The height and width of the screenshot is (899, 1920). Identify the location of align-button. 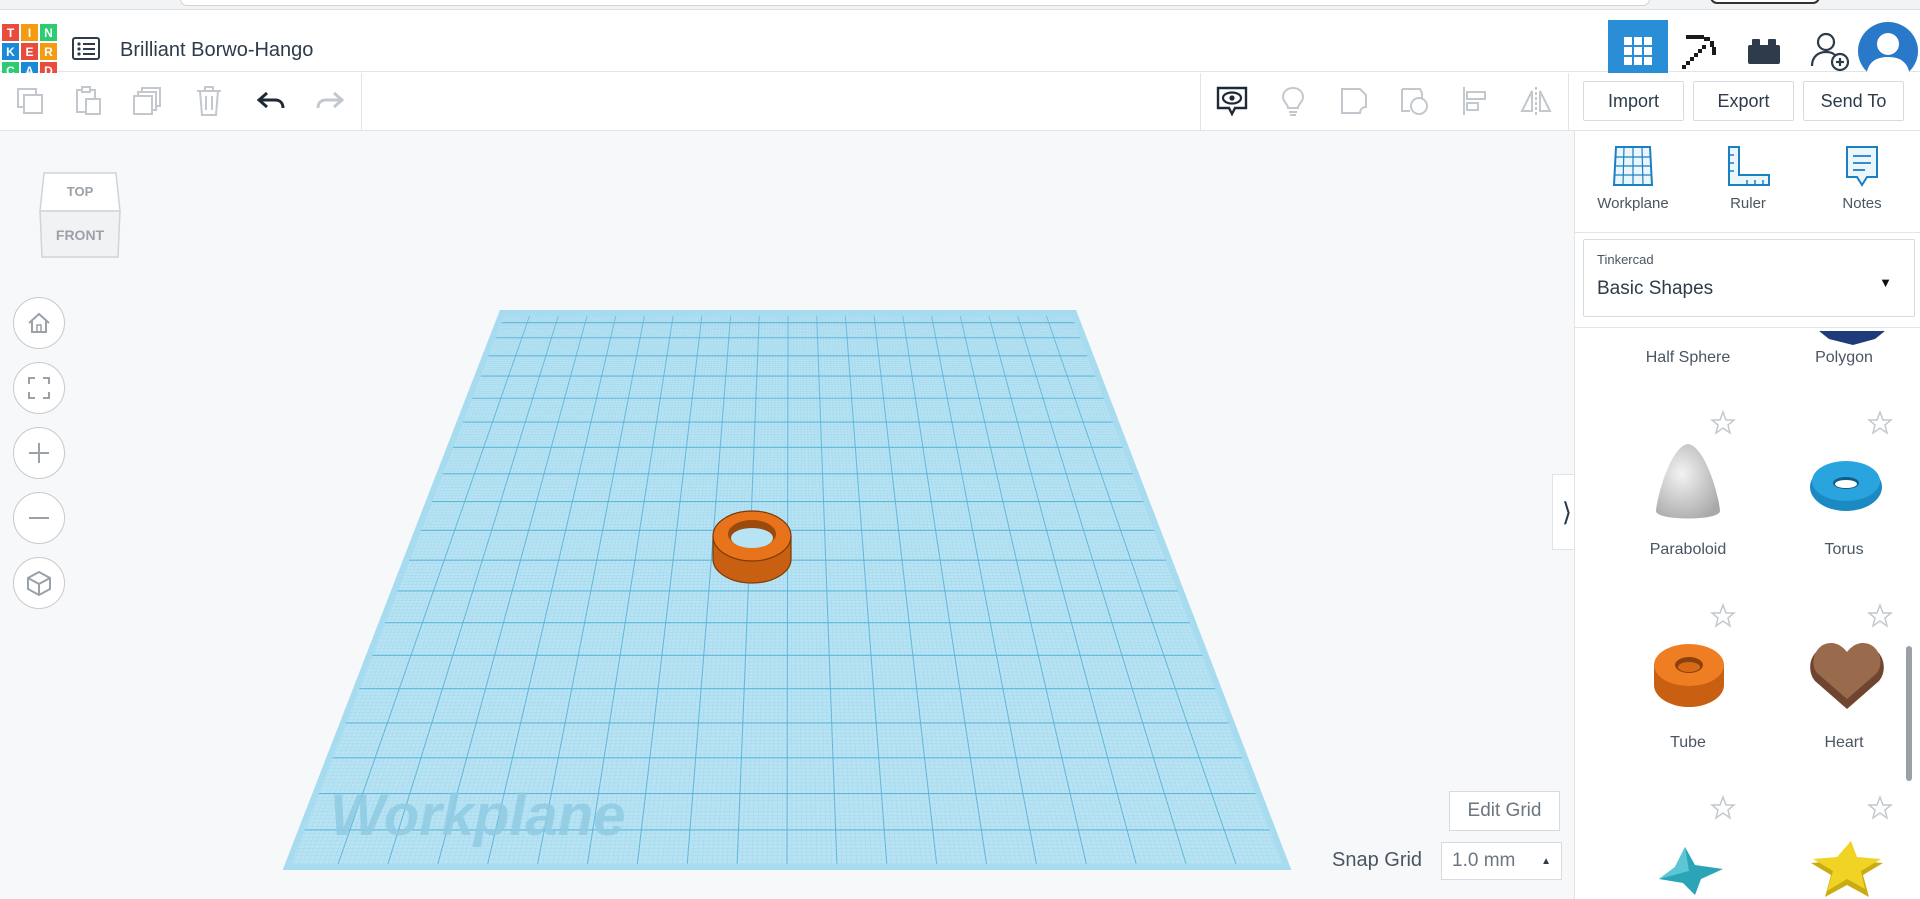
(1475, 101).